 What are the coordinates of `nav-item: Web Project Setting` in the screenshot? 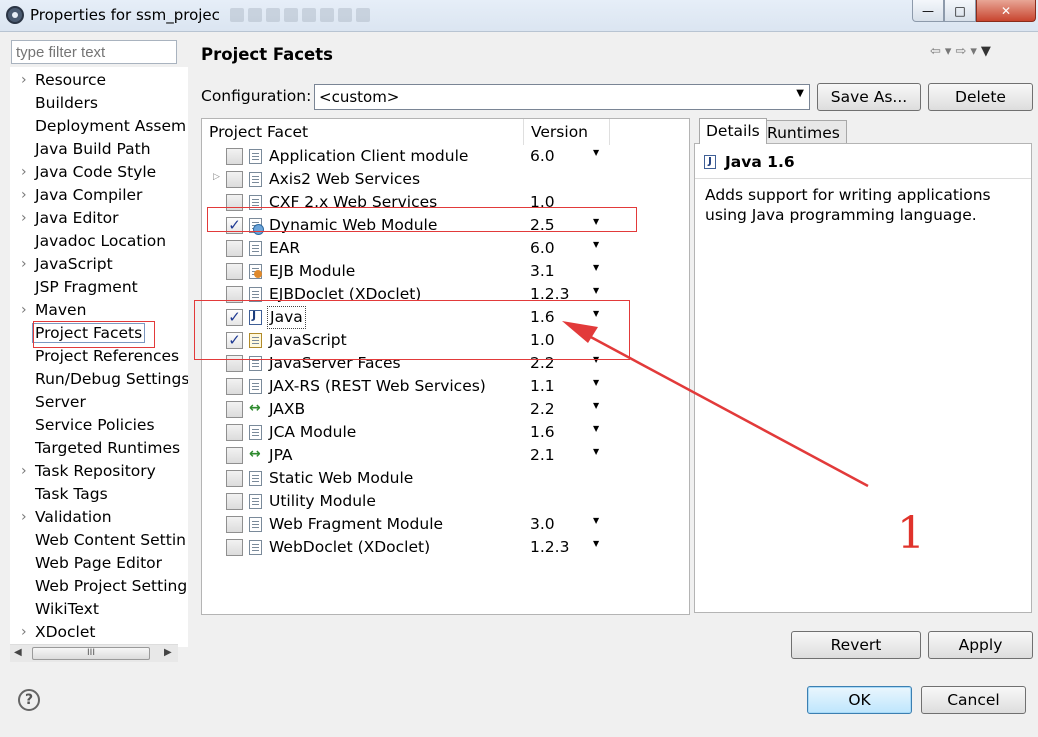 It's located at (111, 586).